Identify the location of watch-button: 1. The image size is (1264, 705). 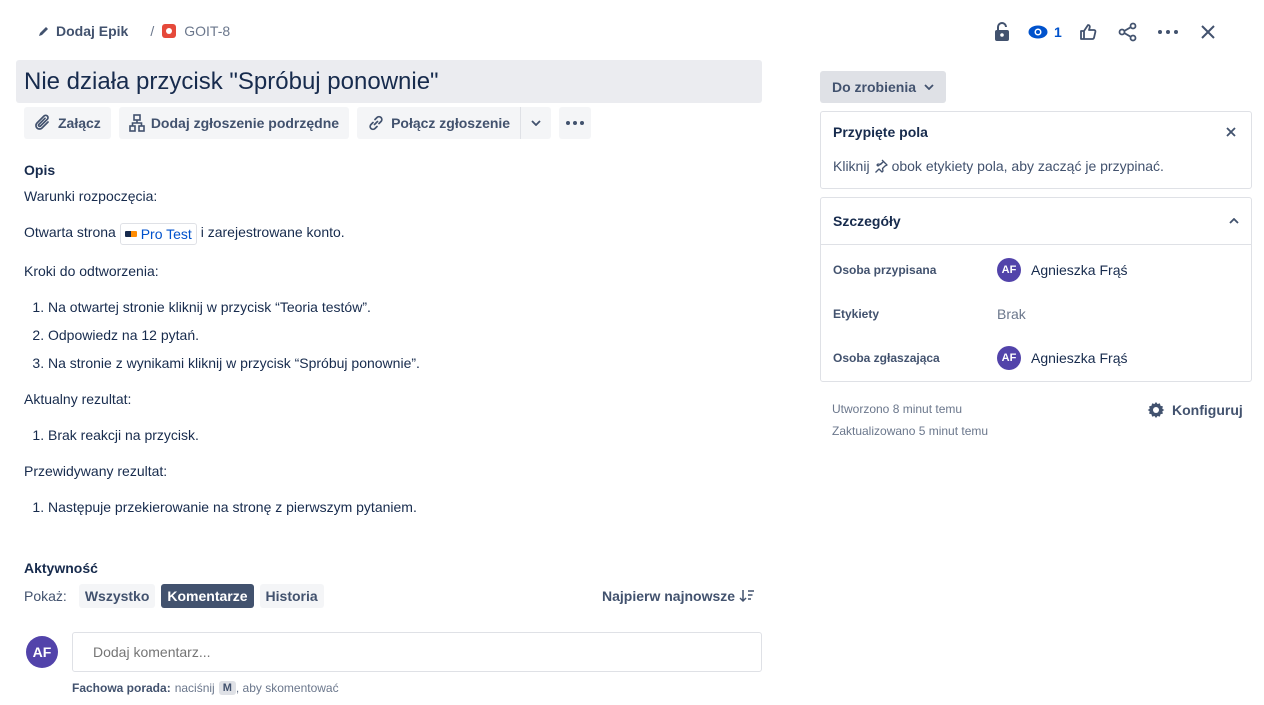
(1045, 32).